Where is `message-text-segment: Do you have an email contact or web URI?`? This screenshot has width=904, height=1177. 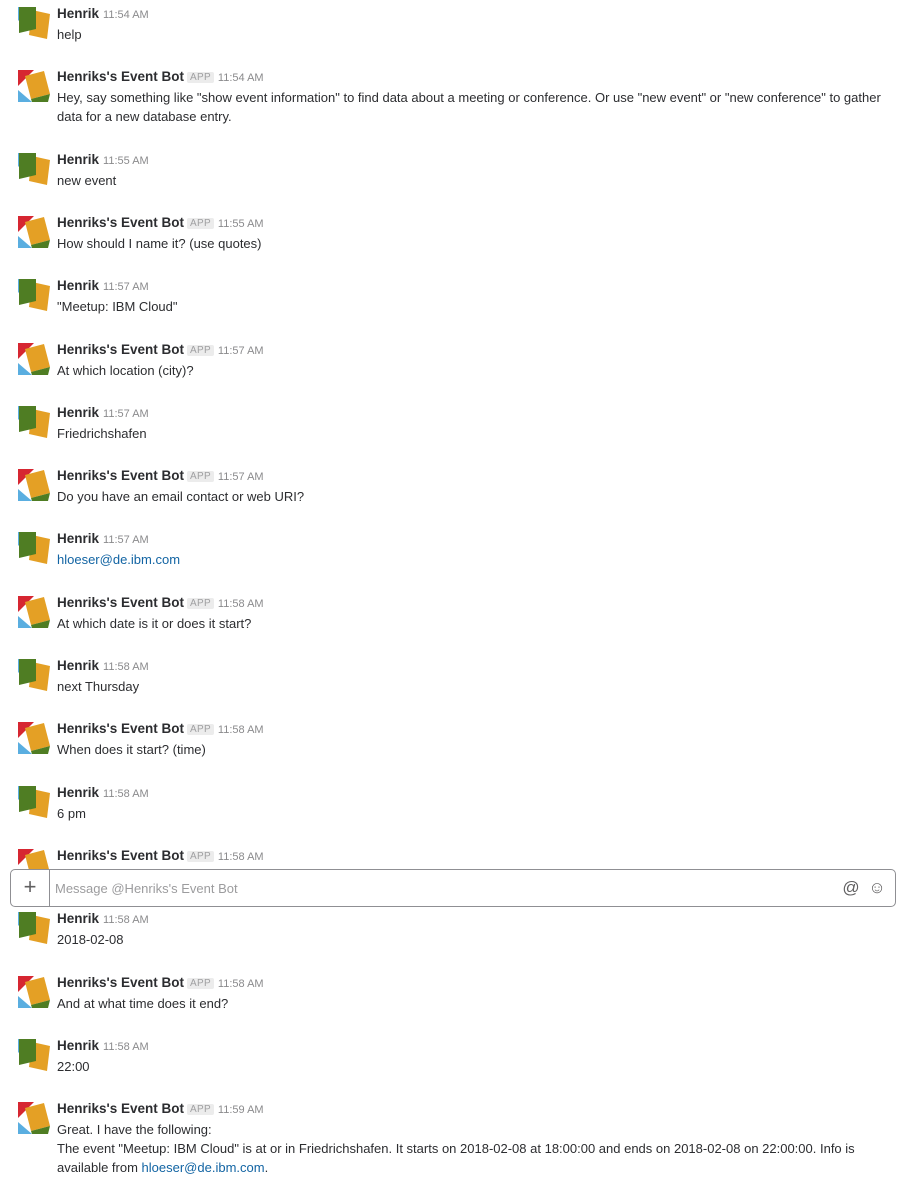
message-text-segment: Do you have an email contact or web URI? is located at coordinates (181, 497).